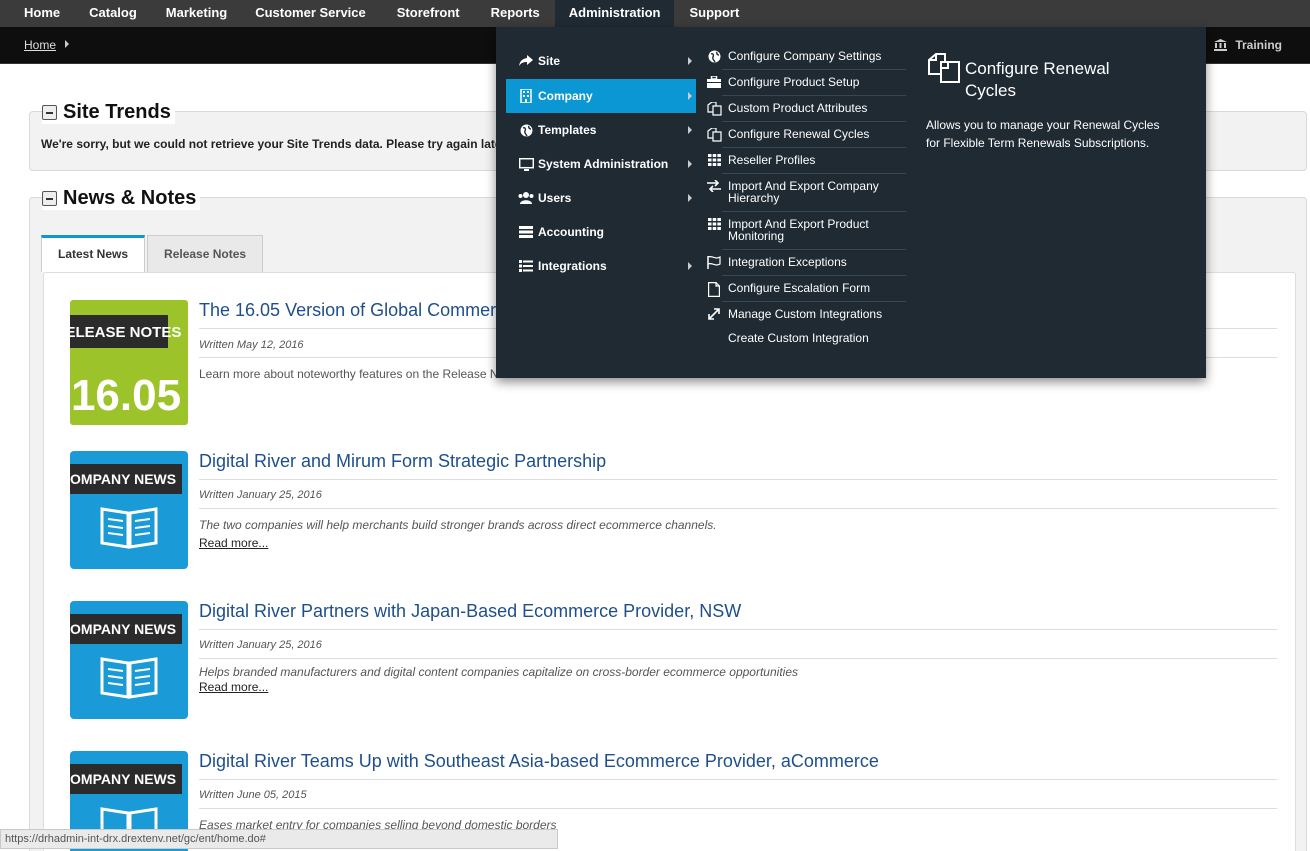 The image size is (1310, 851). Describe the element at coordinates (526, 232) in the screenshot. I see `ledger-icon` at that location.